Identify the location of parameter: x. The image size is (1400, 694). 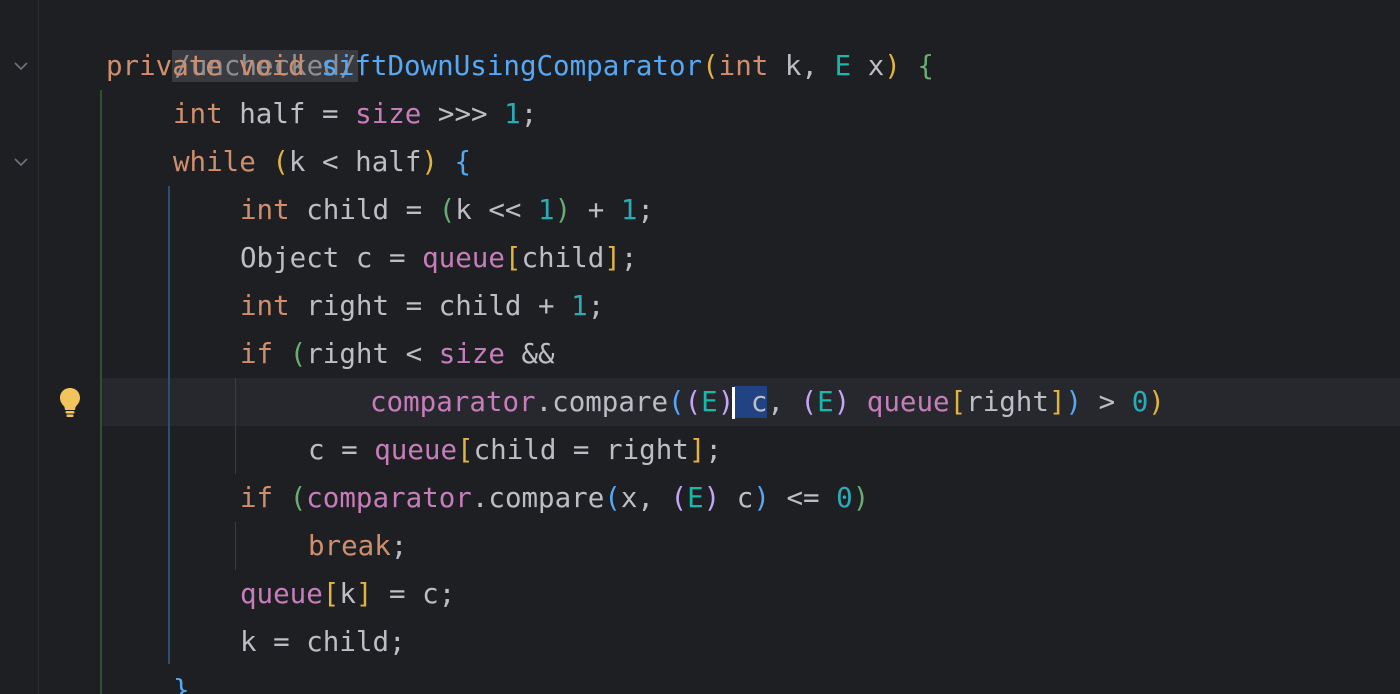
(876, 66).